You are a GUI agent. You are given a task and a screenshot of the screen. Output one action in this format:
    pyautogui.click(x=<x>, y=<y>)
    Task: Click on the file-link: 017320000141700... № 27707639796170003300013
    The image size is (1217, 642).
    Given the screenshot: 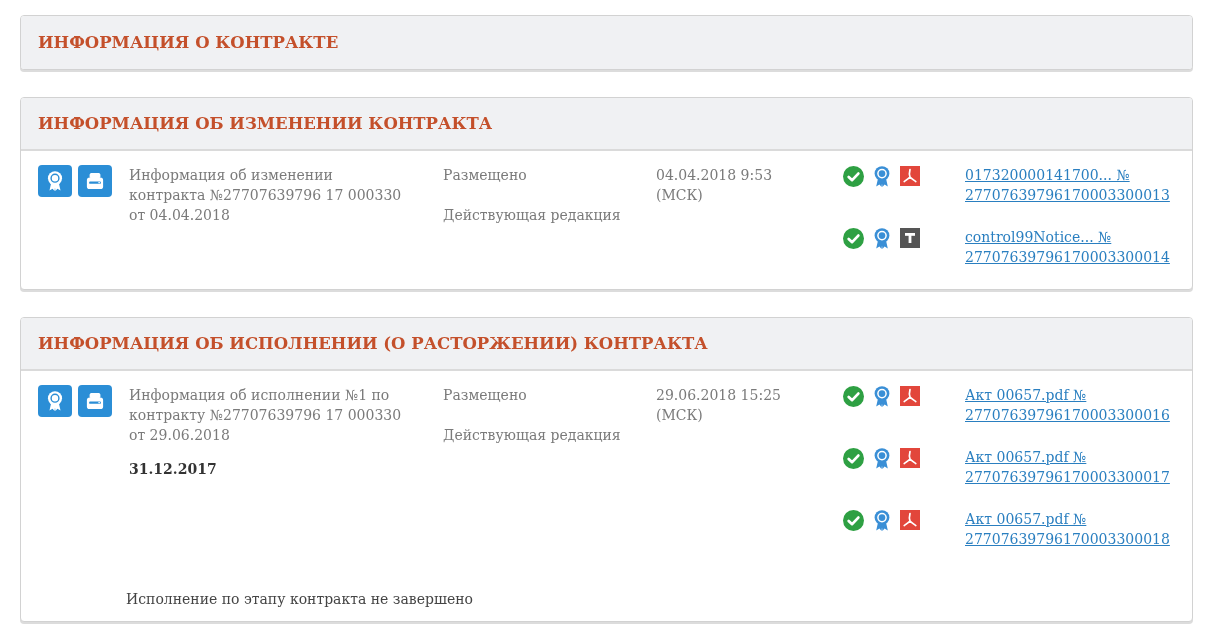 What is the action you would take?
    pyautogui.click(x=1071, y=185)
    